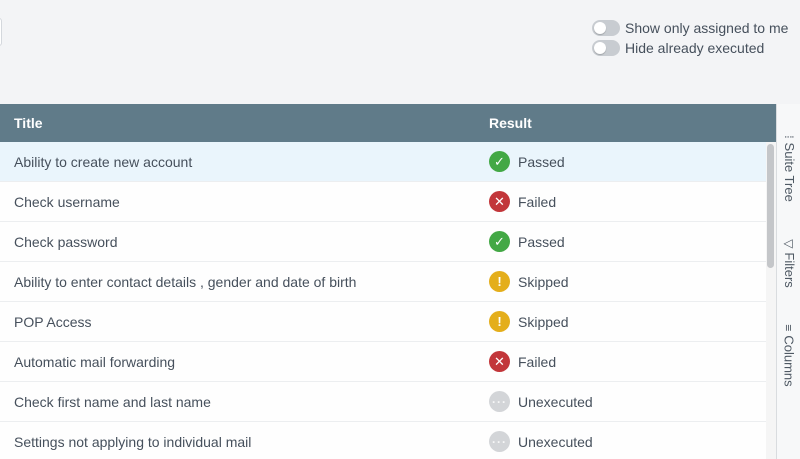  What do you see at coordinates (53, 321) in the screenshot?
I see `row-title: POP Access` at bounding box center [53, 321].